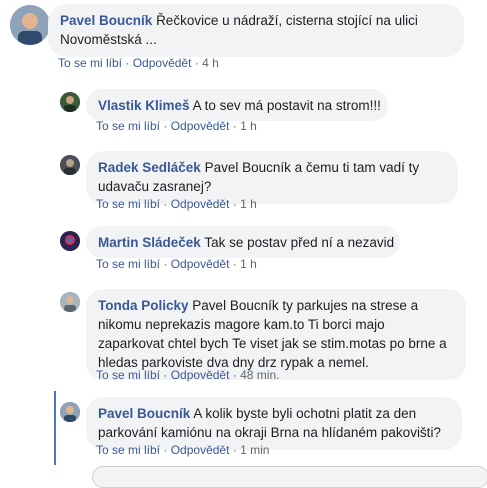  Describe the element at coordinates (55, 428) in the screenshot. I see `thread-highlight-line` at that location.